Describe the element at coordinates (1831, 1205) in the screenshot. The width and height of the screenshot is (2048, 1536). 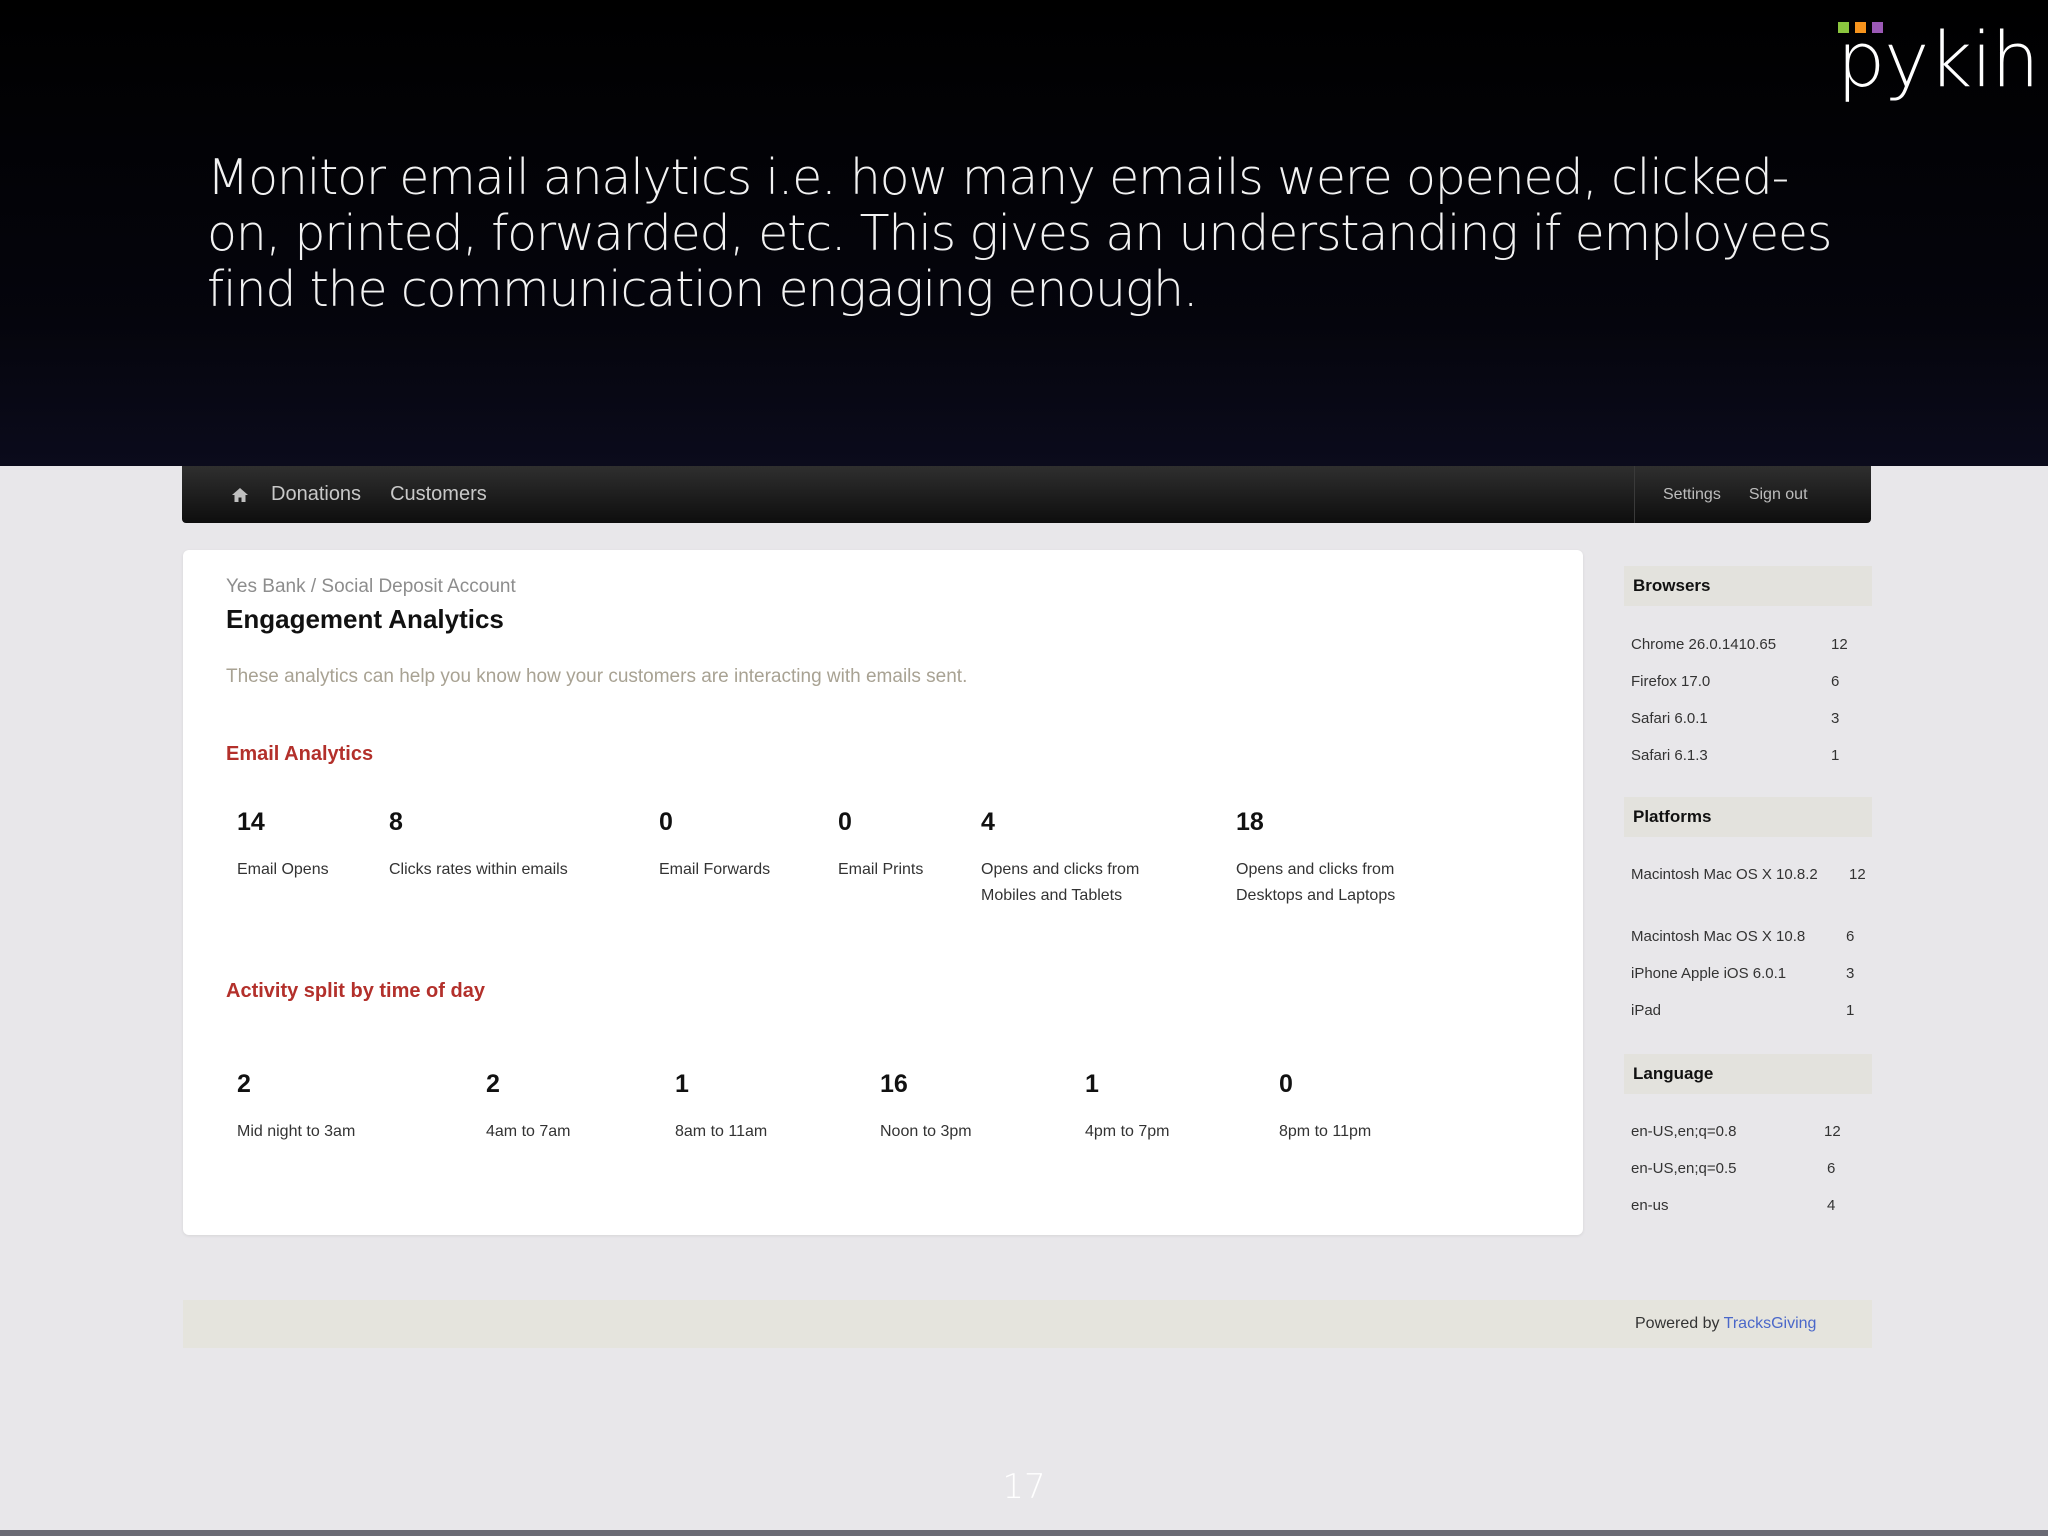
I see `language-count: 4` at that location.